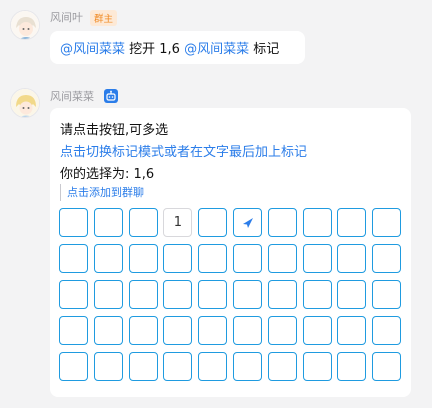 Image resolution: width=432 pixels, height=408 pixels. What do you see at coordinates (155, 49) in the screenshot?
I see `message-text: 挖开 1,6` at bounding box center [155, 49].